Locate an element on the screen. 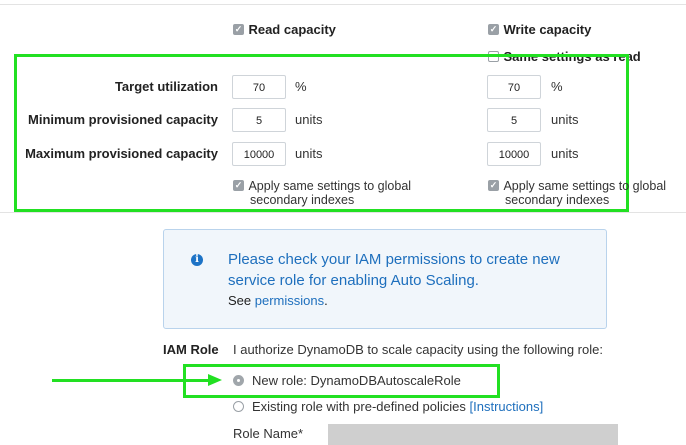 Image resolution: width=686 pixels, height=445 pixels. read-max-input: 10000 is located at coordinates (259, 154).